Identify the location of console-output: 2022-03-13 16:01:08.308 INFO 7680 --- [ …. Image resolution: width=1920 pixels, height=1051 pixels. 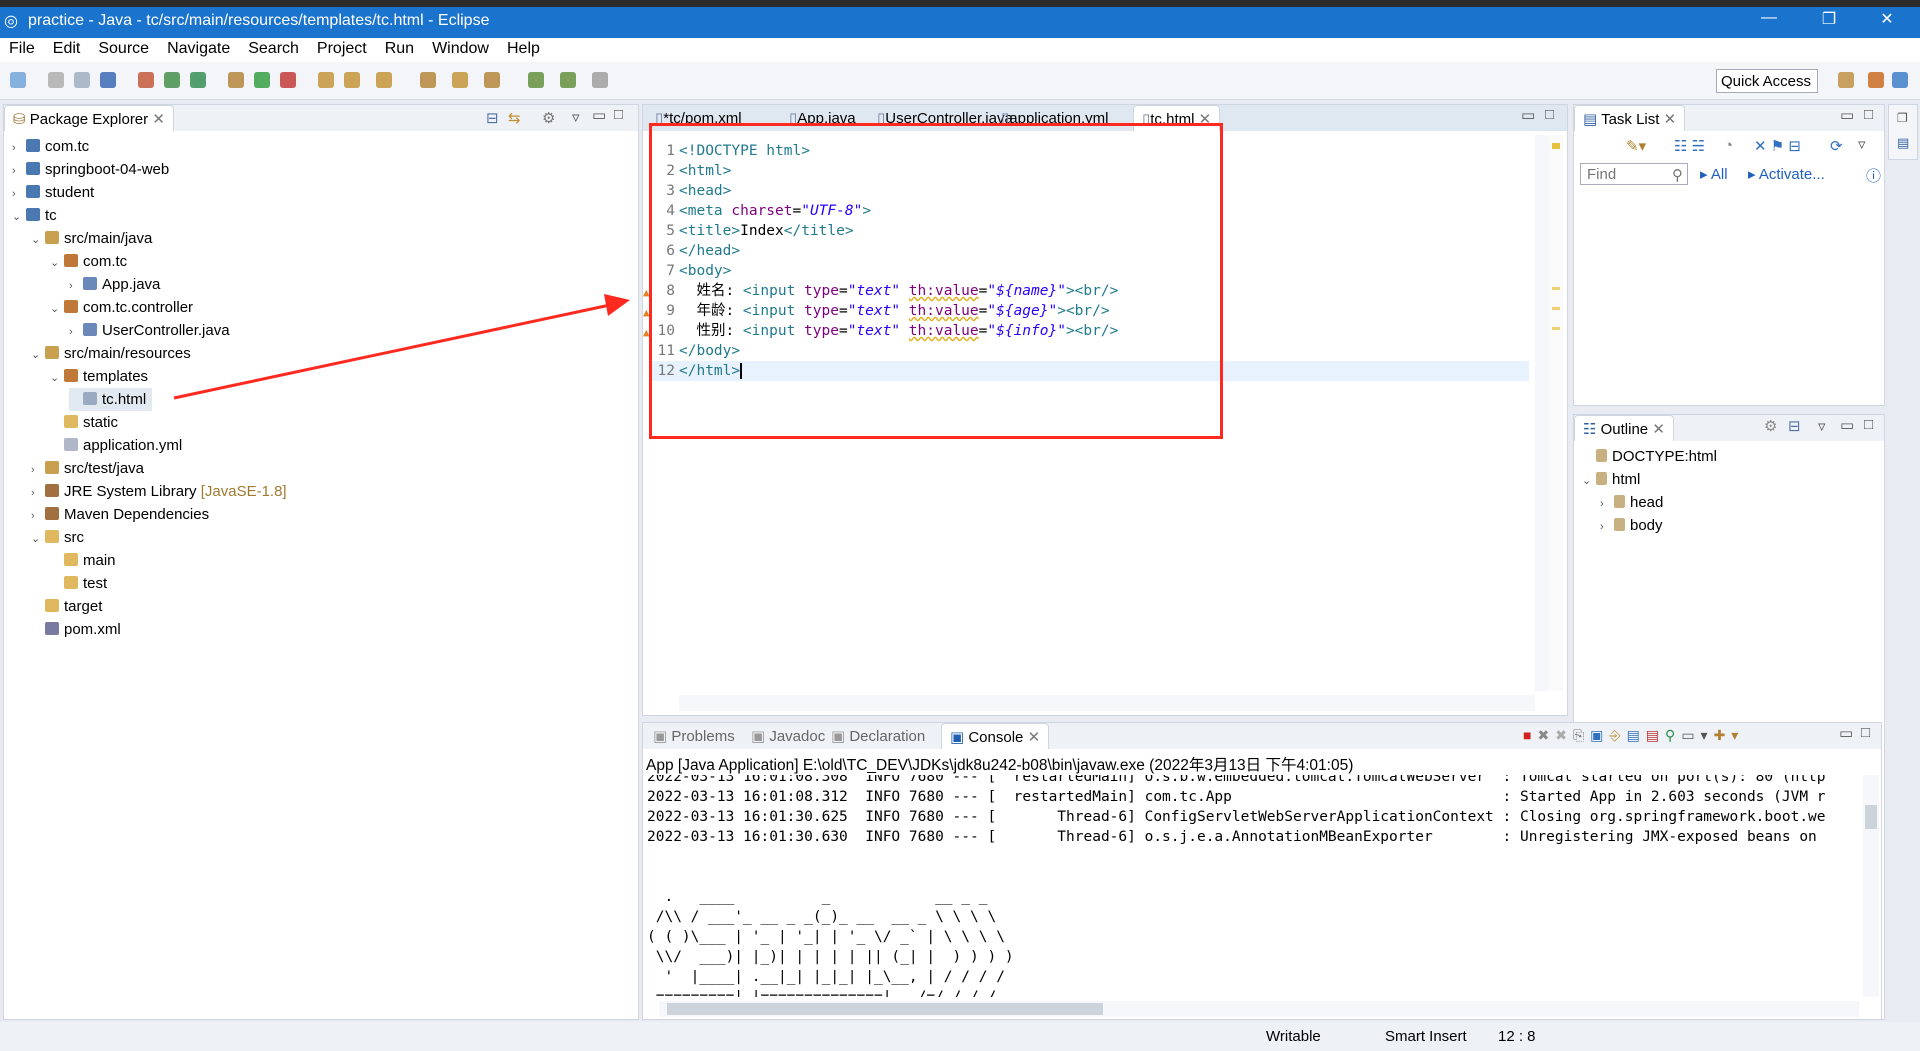
(1252, 886).